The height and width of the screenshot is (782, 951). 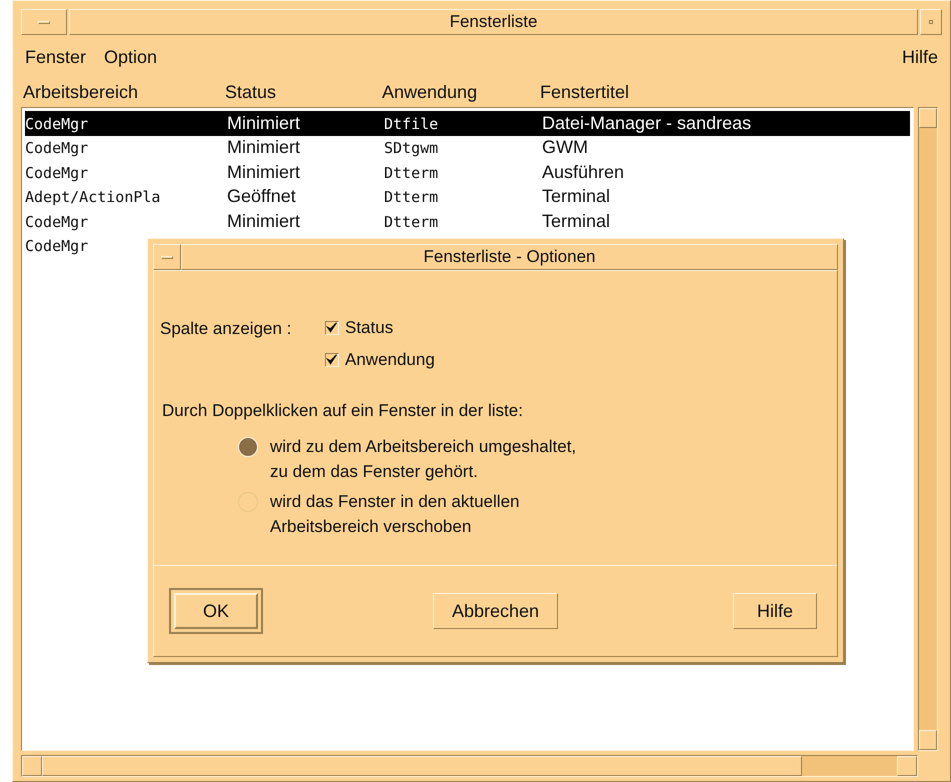 What do you see at coordinates (390, 360) in the screenshot?
I see `checkbox-label: Anwendung` at bounding box center [390, 360].